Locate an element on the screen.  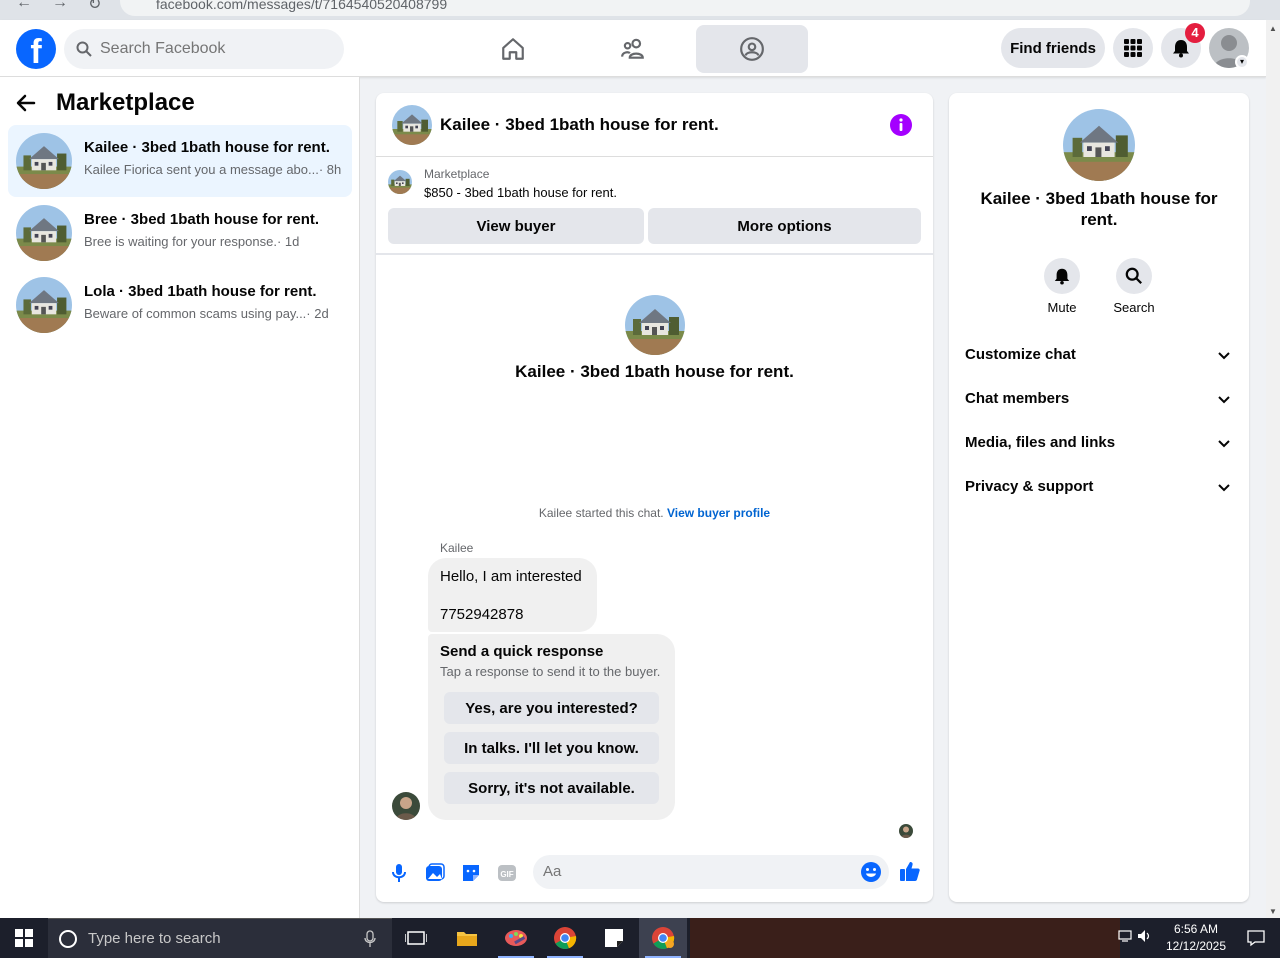
address-text: facebook.com/messages/t/7164540520408799 is located at coordinates (301, 6).